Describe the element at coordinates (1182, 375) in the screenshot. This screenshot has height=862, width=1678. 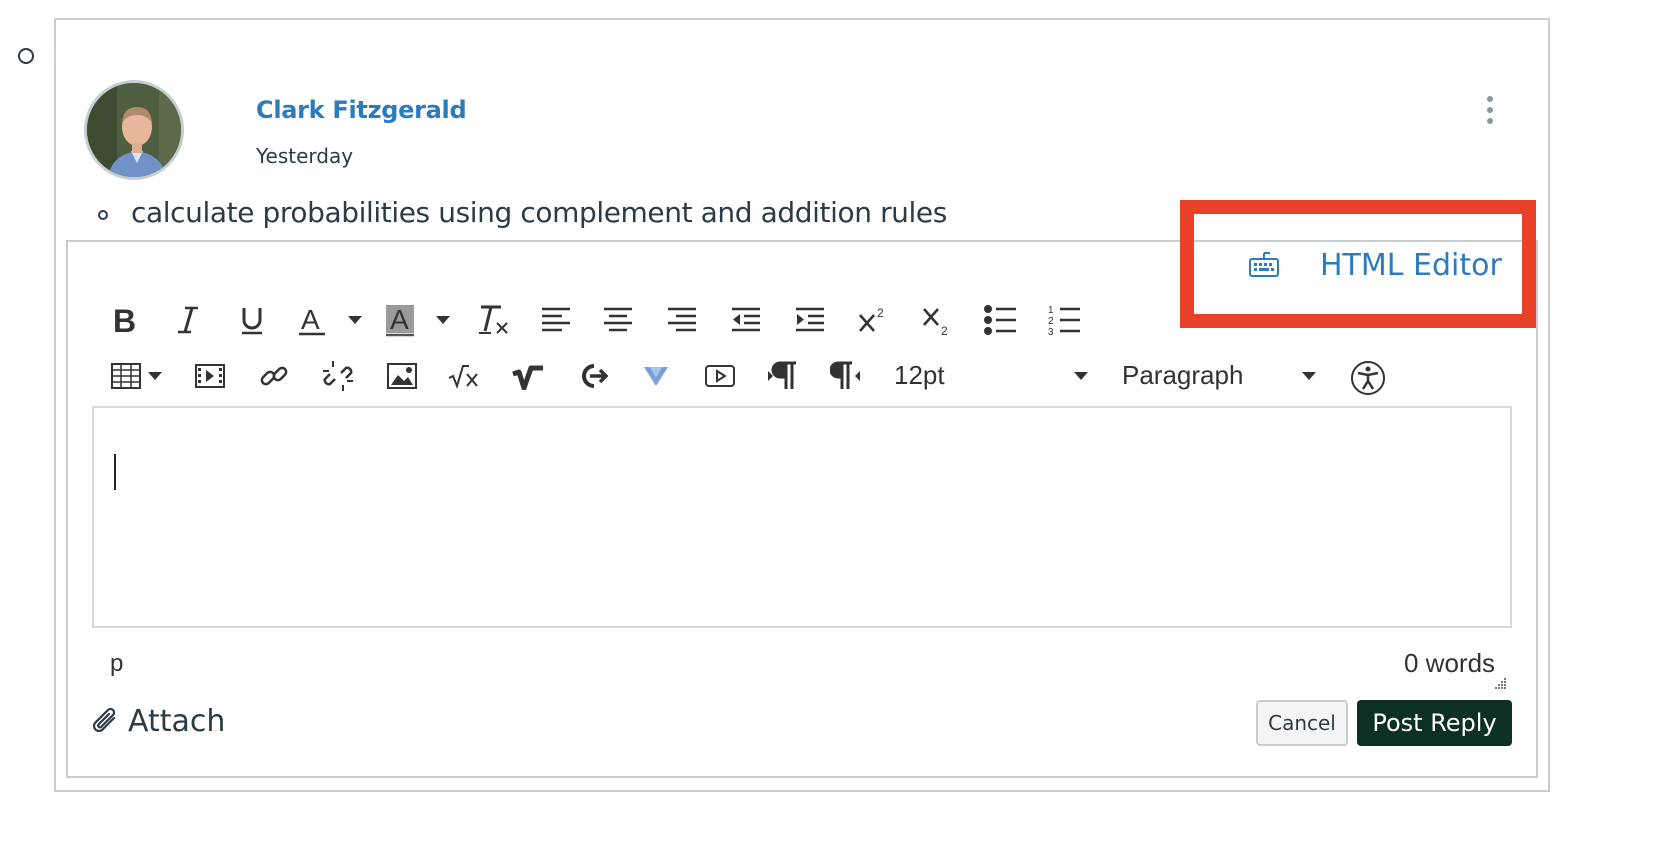
I see `block-format-select: Paragraph` at that location.